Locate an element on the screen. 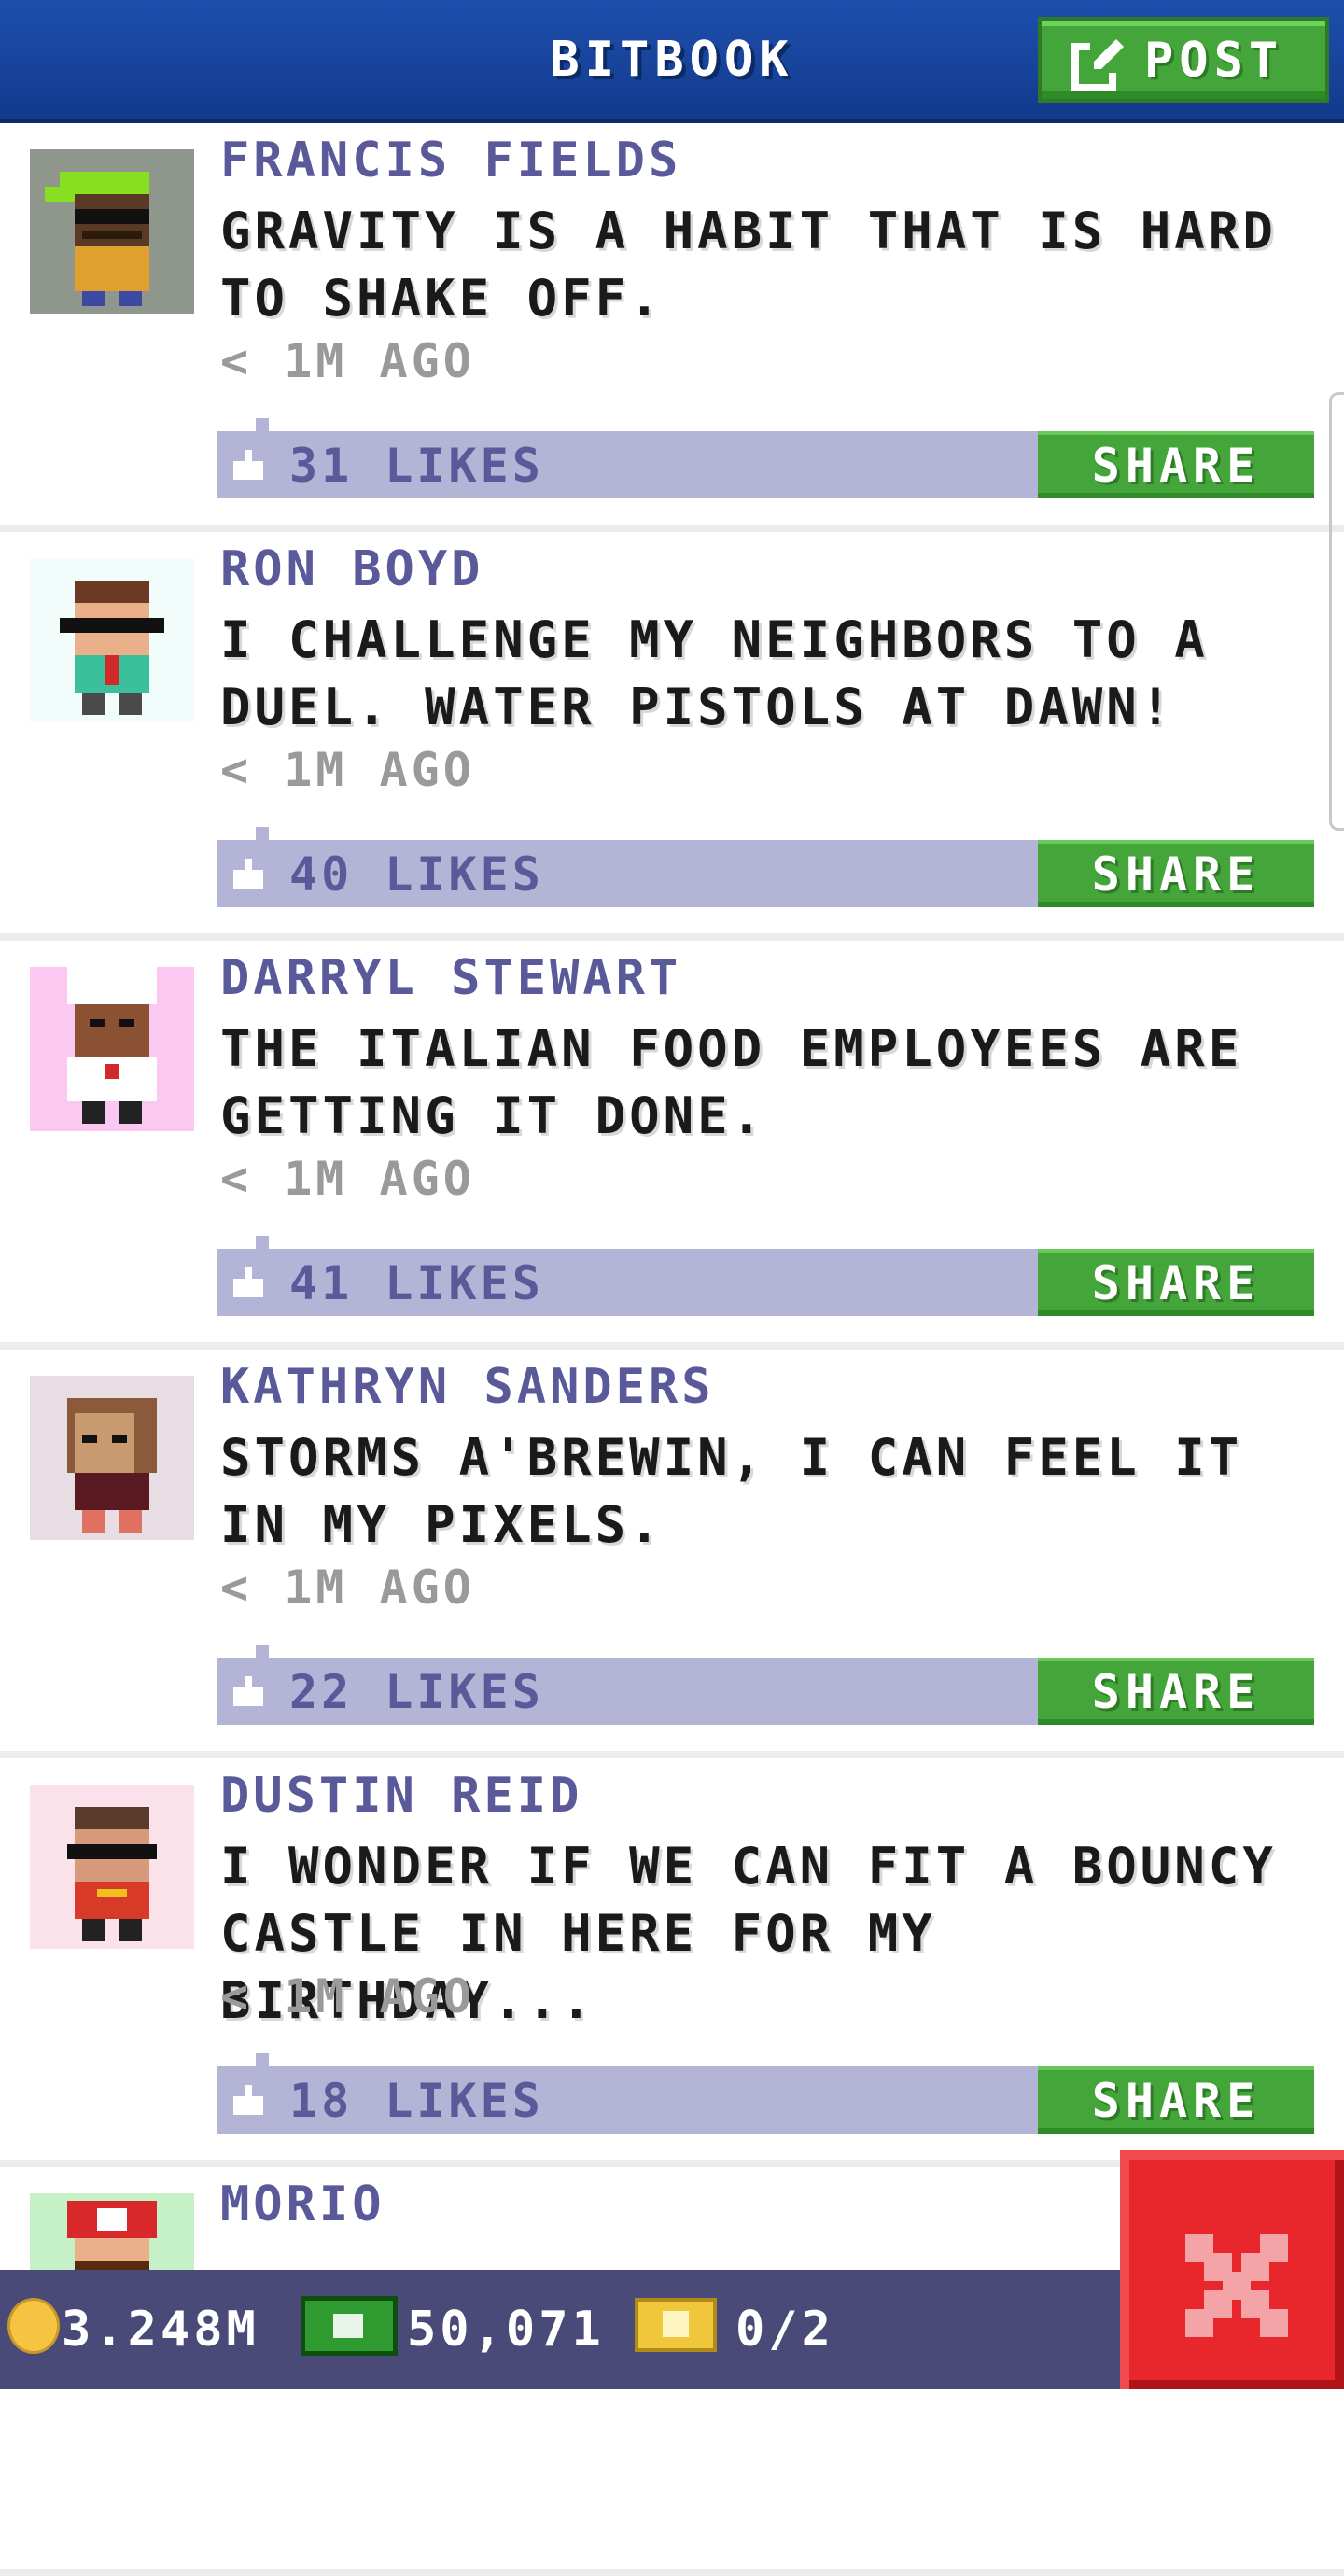 Image resolution: width=1344 pixels, height=2576 pixels. coin-count: 3.248M is located at coordinates (160, 2330).